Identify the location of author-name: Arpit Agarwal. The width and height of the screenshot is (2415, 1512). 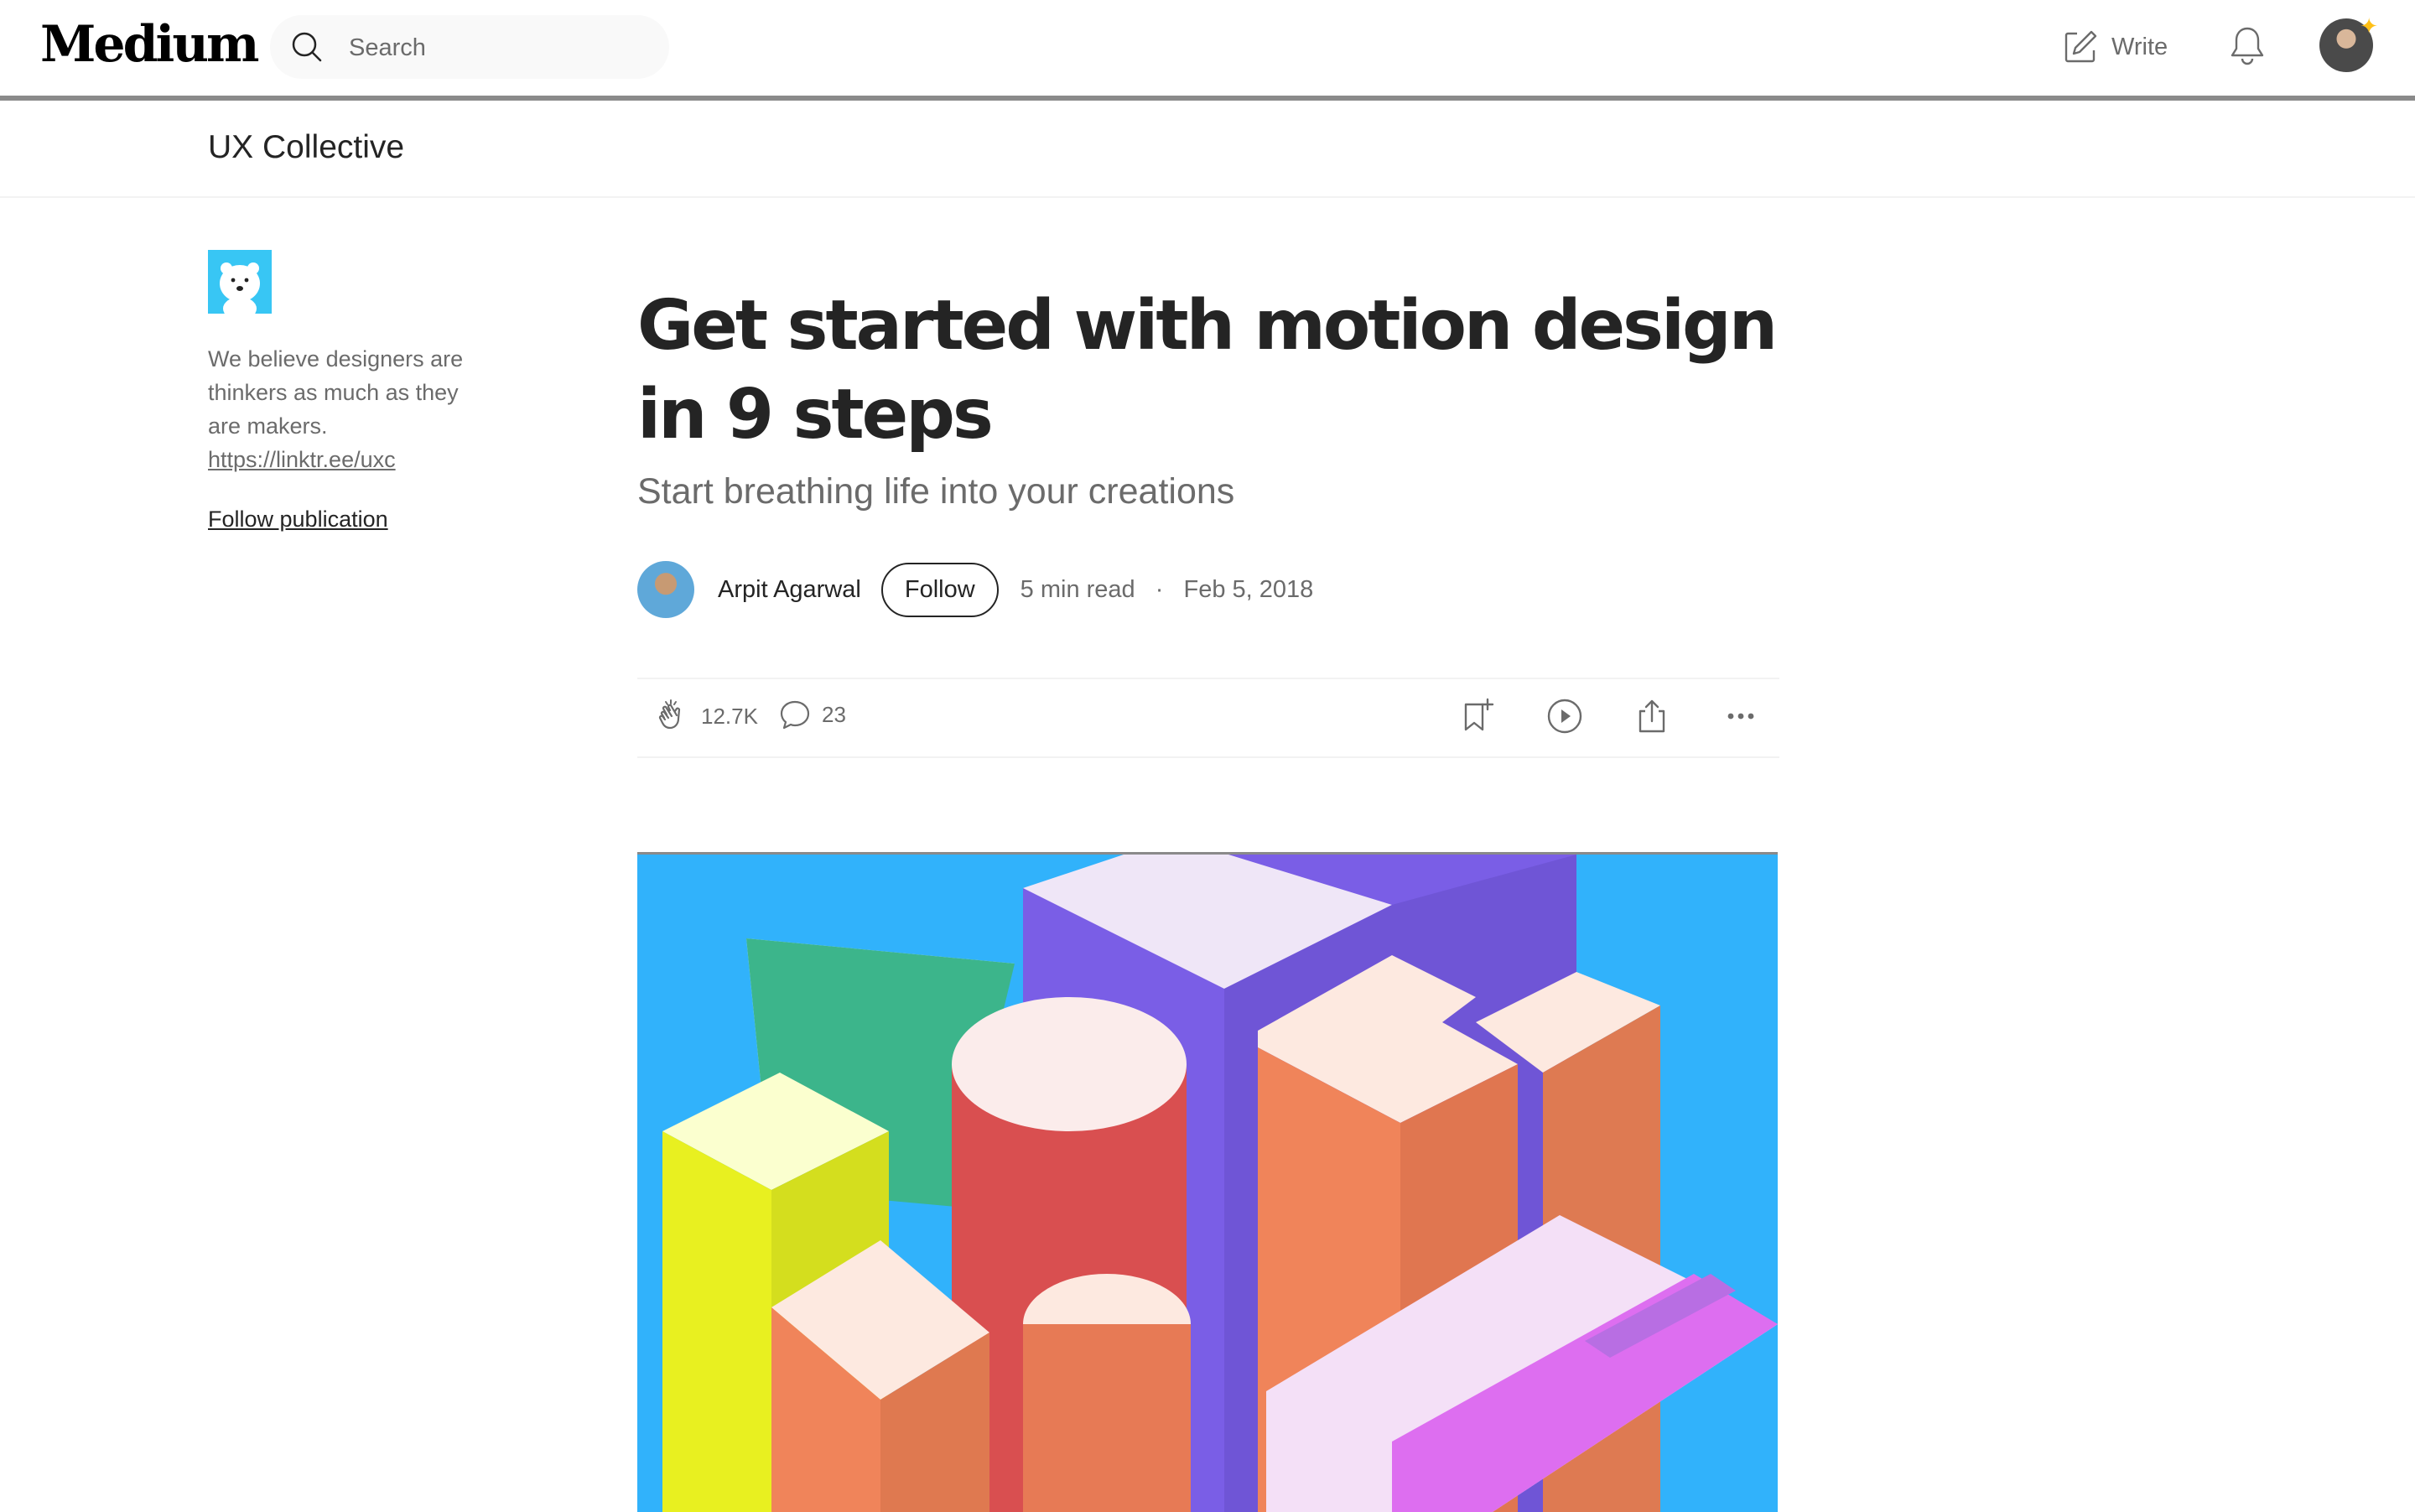
(789, 590).